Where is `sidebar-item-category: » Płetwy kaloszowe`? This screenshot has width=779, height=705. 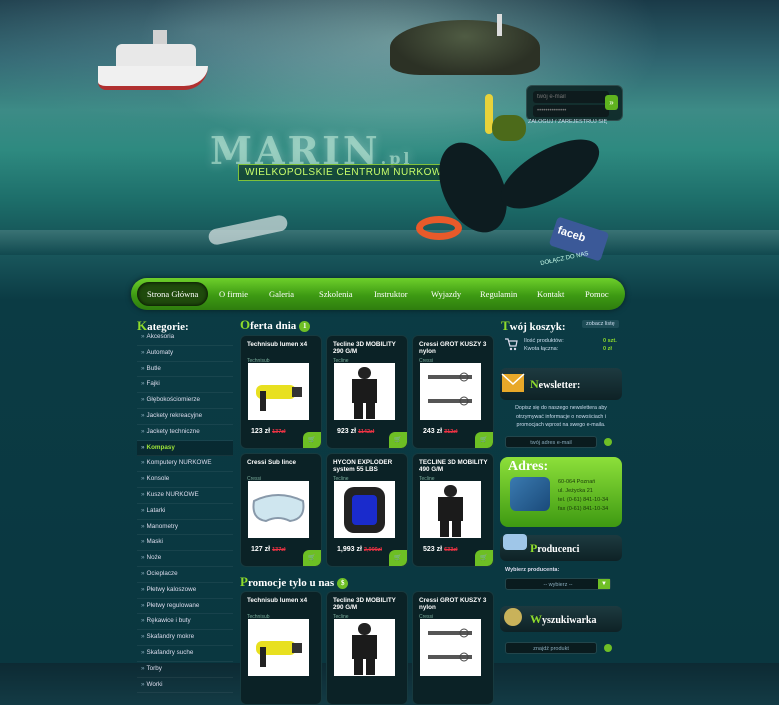
sidebar-item-category: » Płetwy kaloszowe is located at coordinates (185, 591).